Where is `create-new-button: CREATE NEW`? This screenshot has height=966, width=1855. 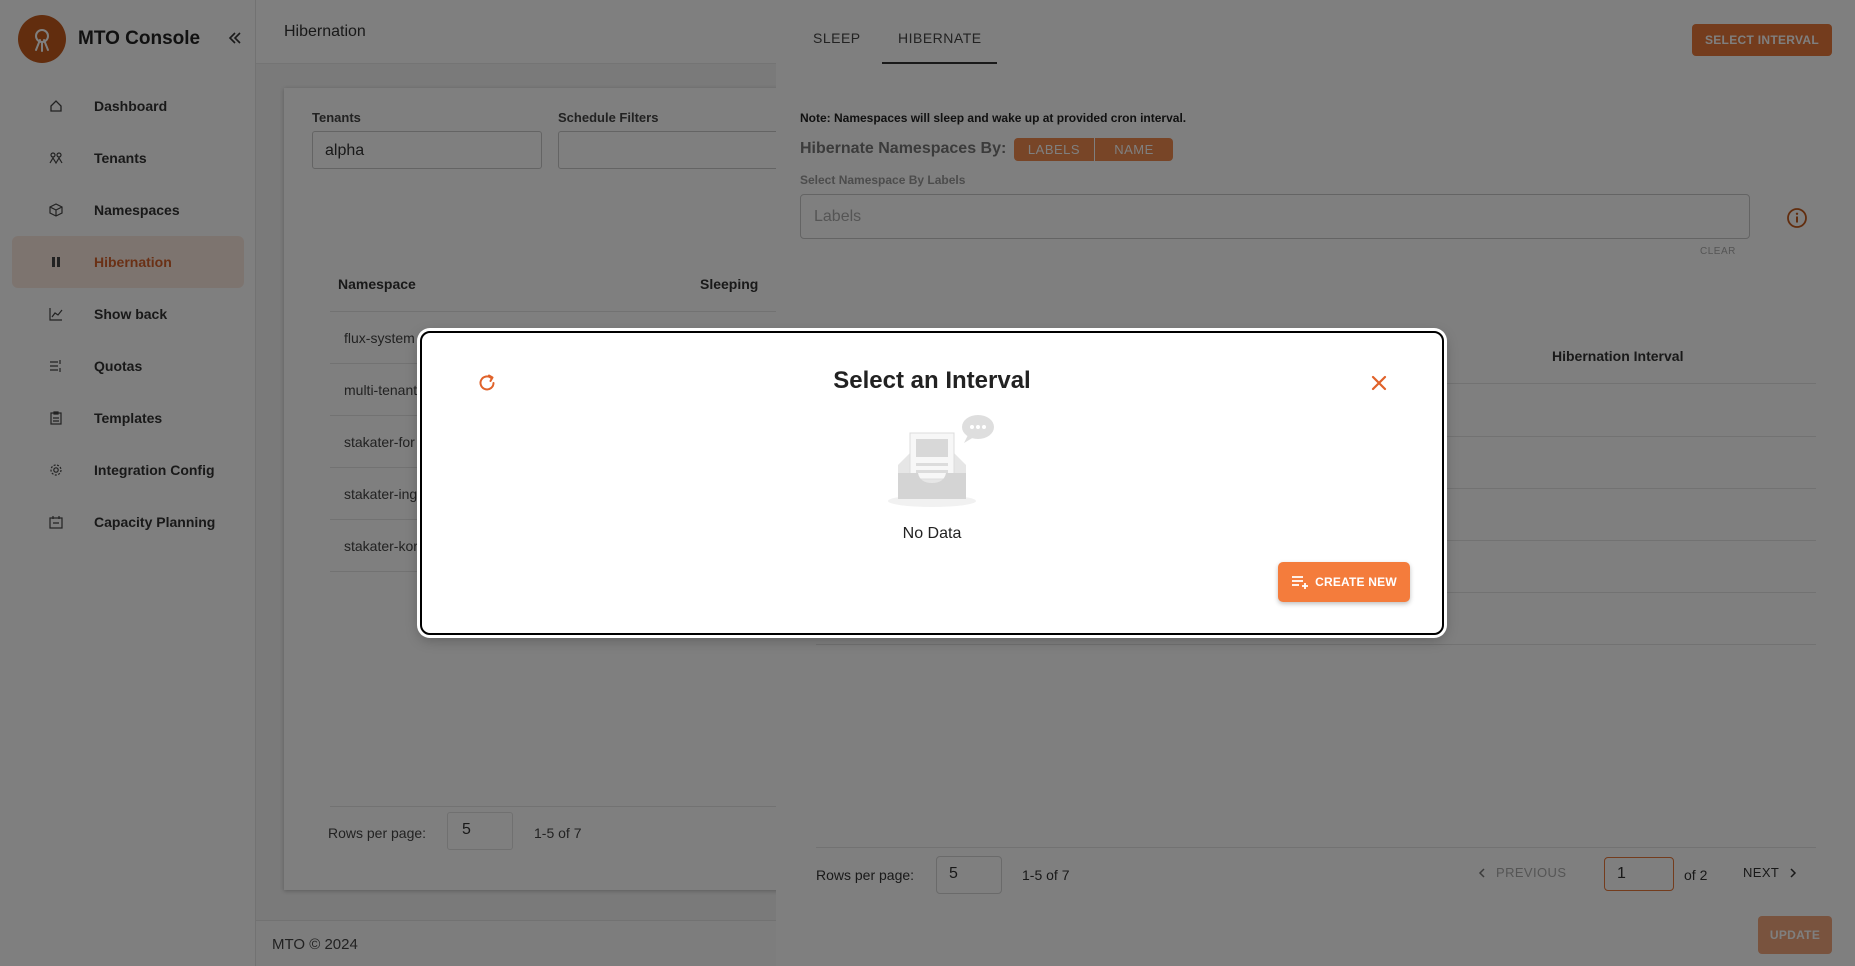 create-new-button: CREATE NEW is located at coordinates (1344, 582).